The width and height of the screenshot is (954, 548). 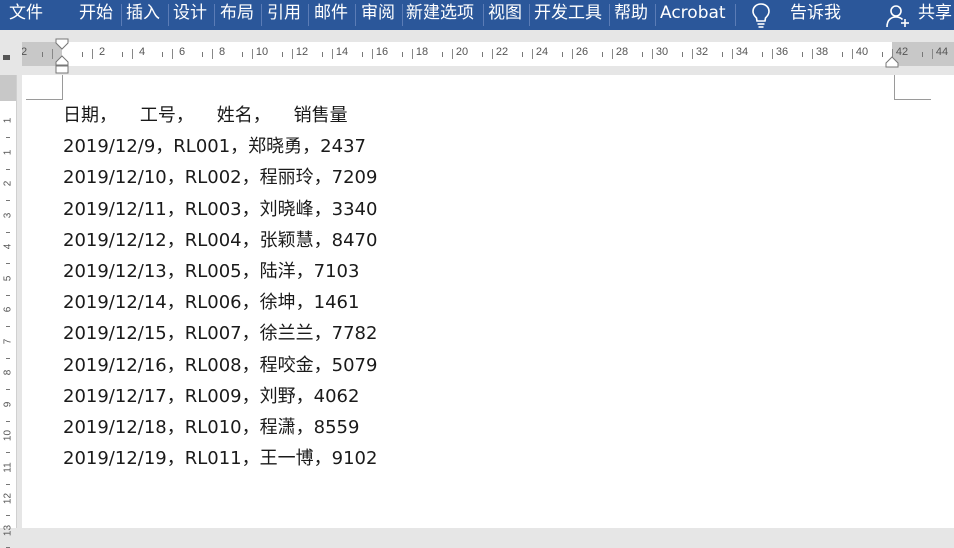 What do you see at coordinates (211, 303) in the screenshot?
I see `doc-data-line: 2019/12/14，RL006，徐坤，1461` at bounding box center [211, 303].